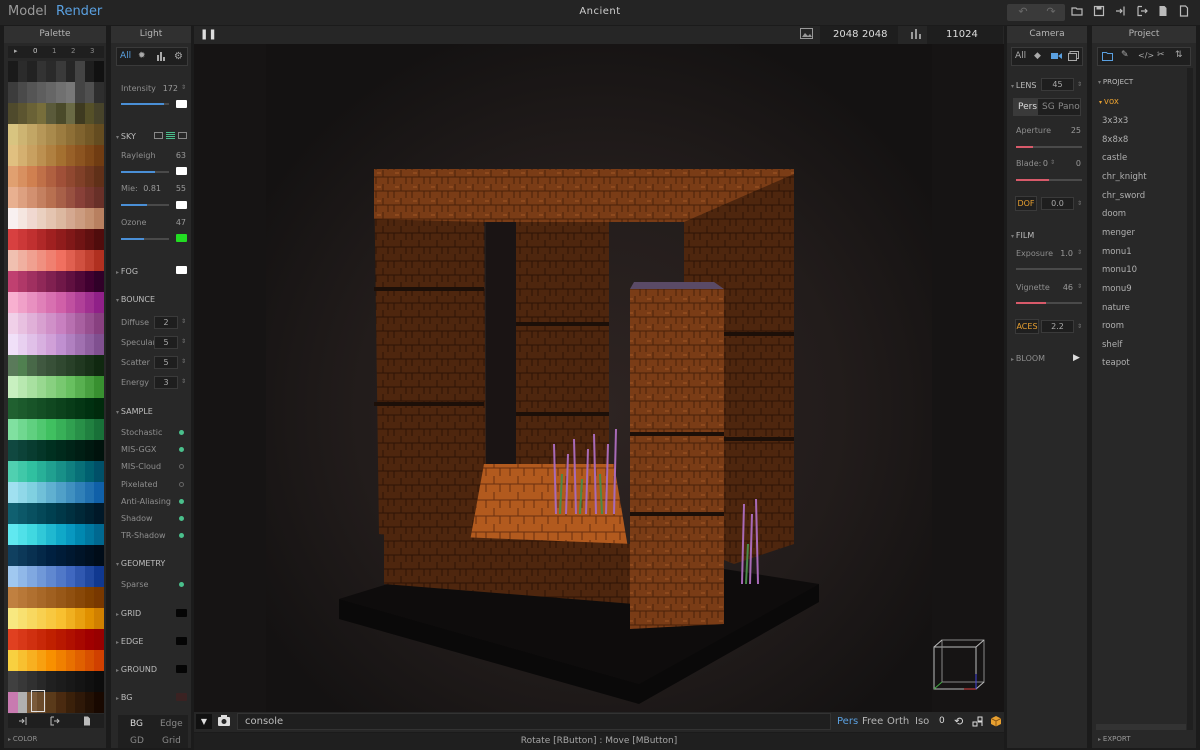  I want to click on tab-edge: Edge, so click(171, 724).